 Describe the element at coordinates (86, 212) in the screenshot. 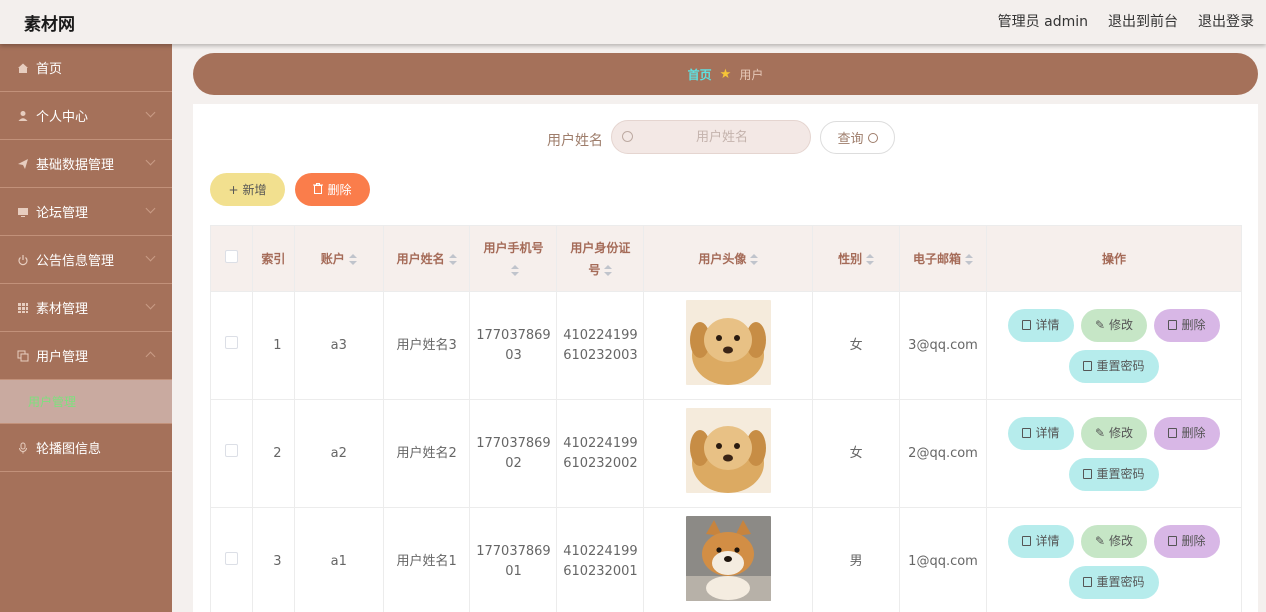

I see `sidebar-item-forum: 论坛管理` at that location.